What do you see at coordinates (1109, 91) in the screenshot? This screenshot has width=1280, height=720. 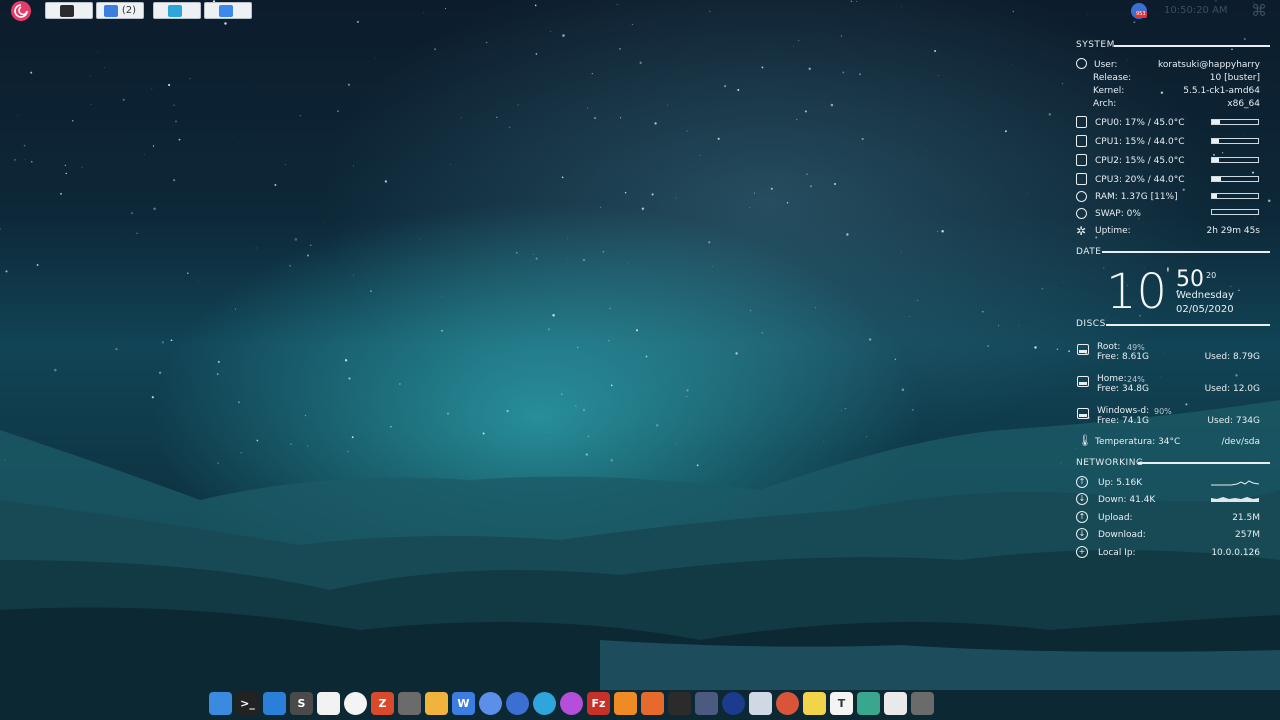 I see `kernel-label: Kernel:` at bounding box center [1109, 91].